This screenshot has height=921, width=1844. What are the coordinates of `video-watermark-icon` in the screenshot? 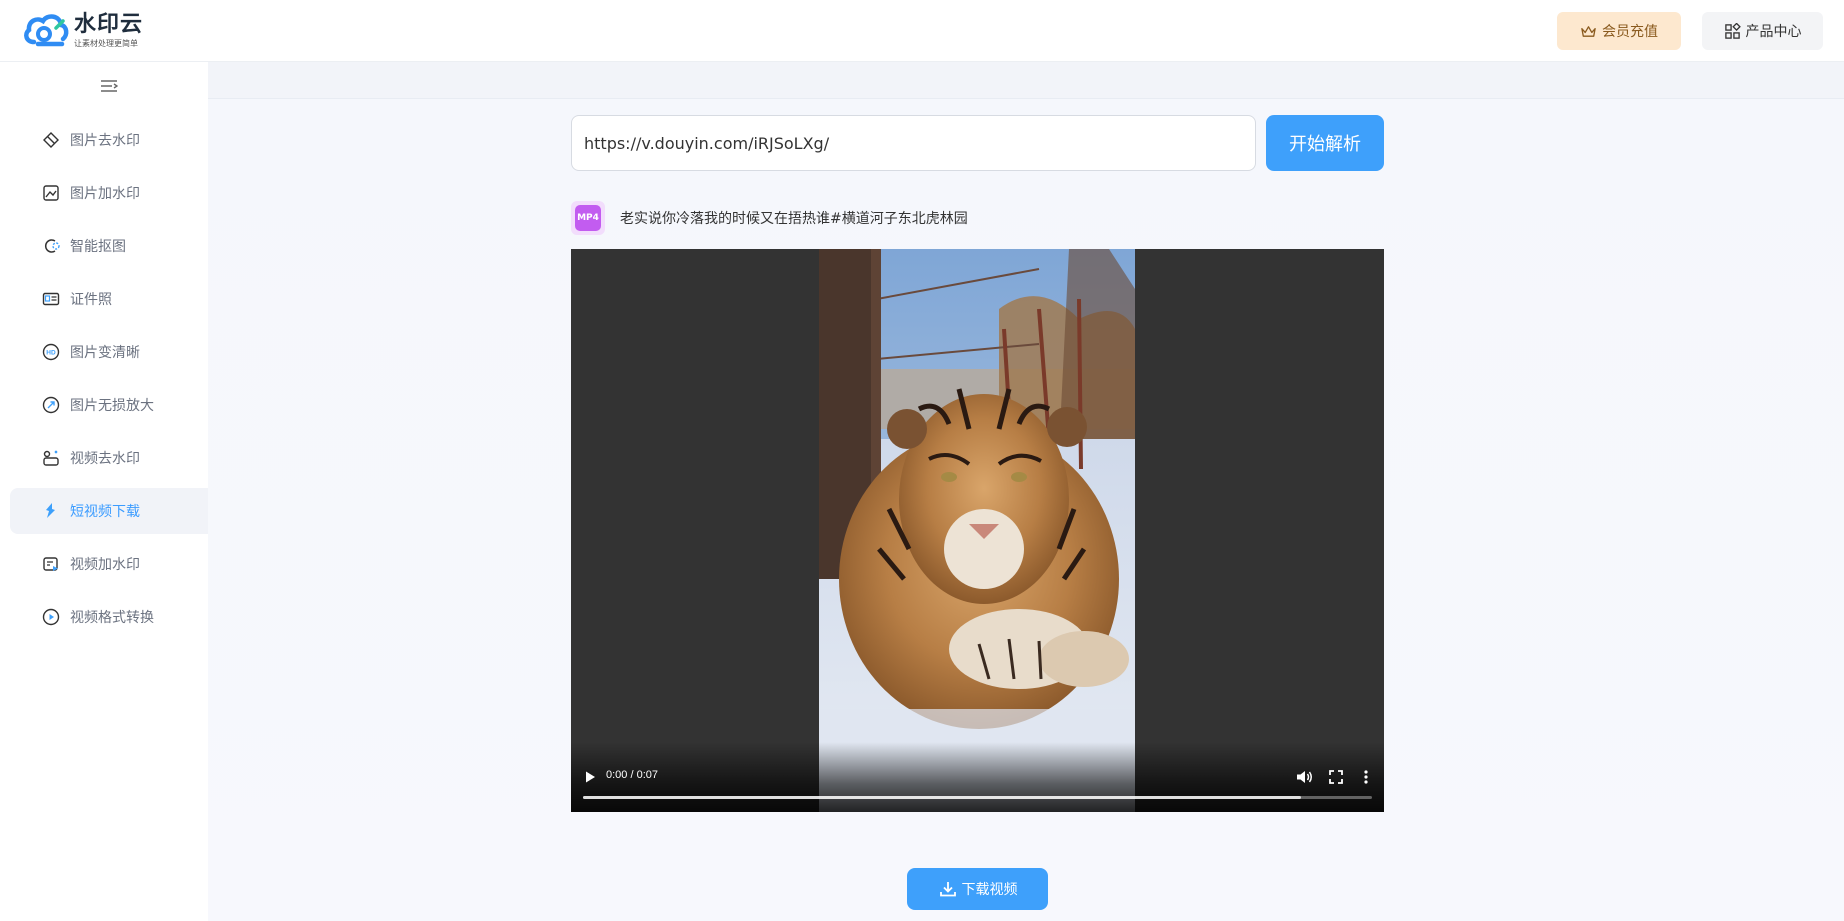 It's located at (50, 564).